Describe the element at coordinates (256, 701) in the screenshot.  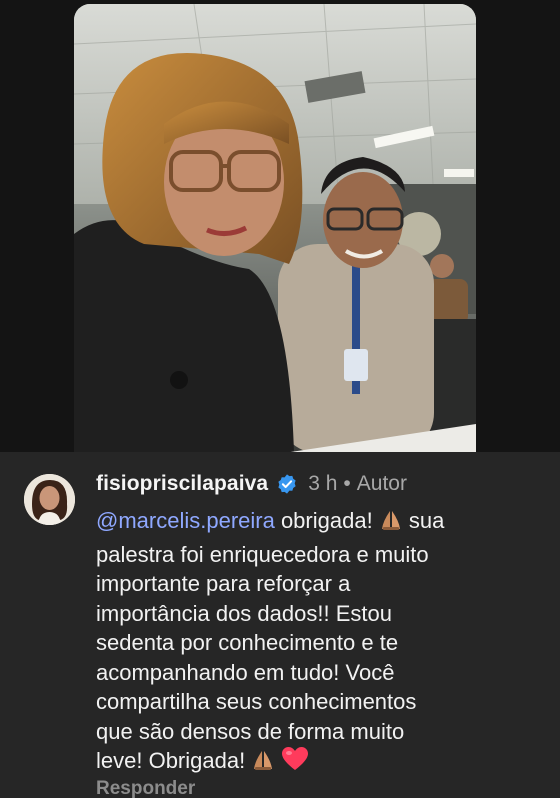
I see `comment-line: compartilha seus conhecimentos` at that location.